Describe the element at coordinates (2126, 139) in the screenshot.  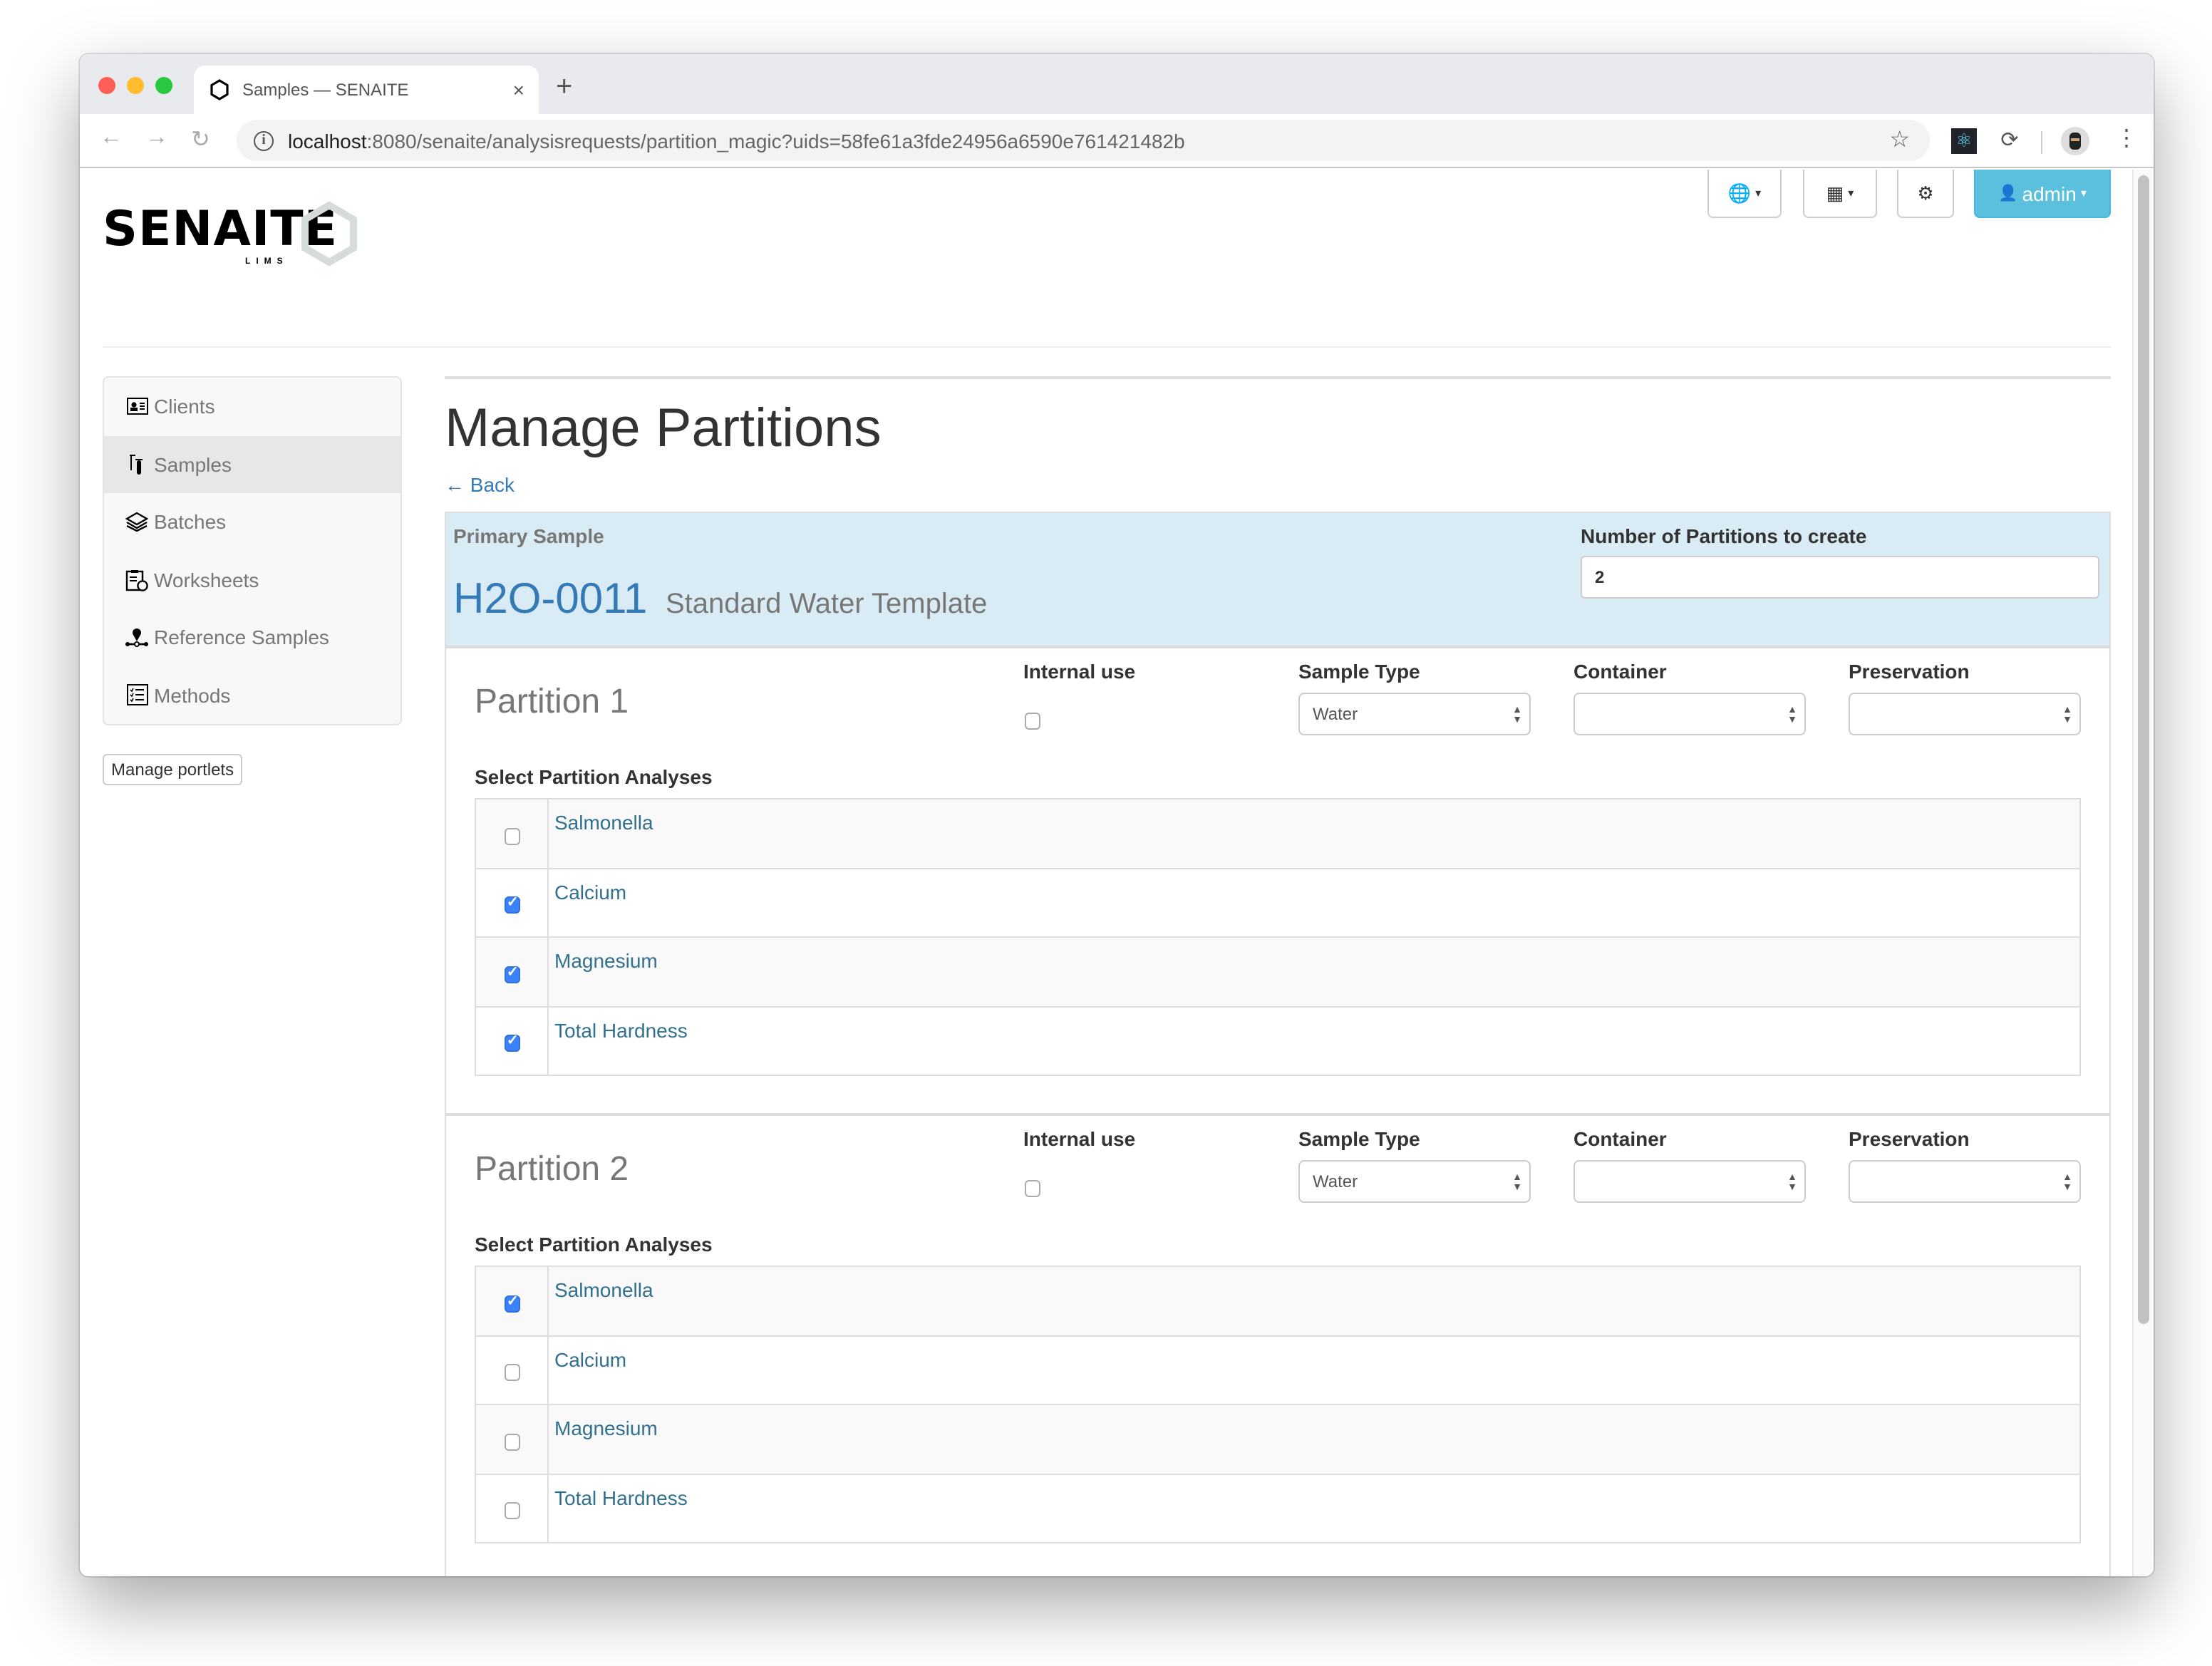
I see `browser-menu-icon: ⋮` at that location.